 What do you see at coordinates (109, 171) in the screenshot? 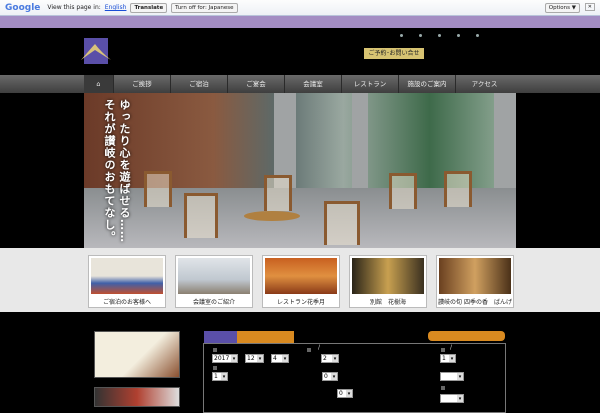
I see `tagline-2: それが讃岐のおもてなし。` at bounding box center [109, 171].